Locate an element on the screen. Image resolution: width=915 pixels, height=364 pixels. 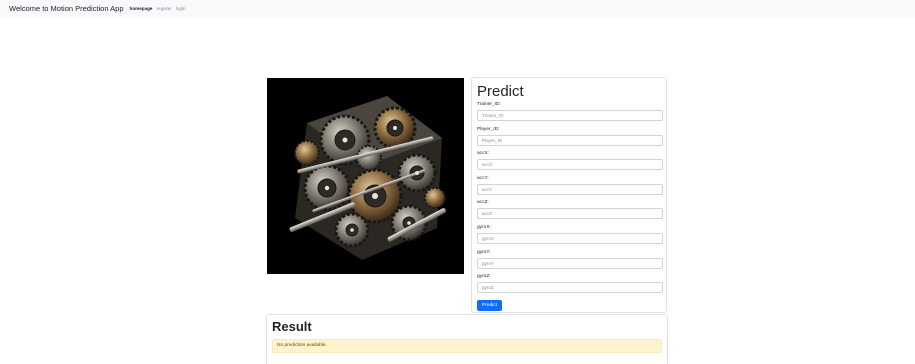
field-gyroz: gyroZ: is located at coordinates (570, 286).